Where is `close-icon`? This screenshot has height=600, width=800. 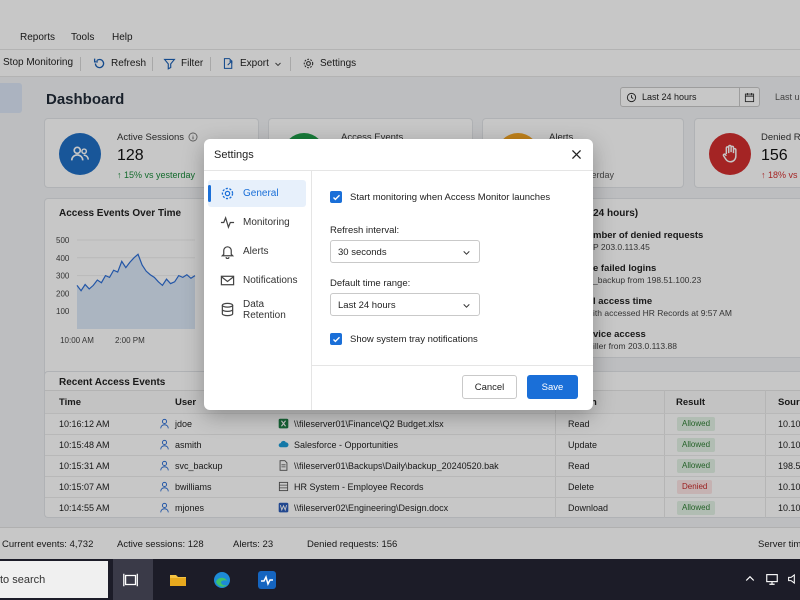 close-icon is located at coordinates (576, 154).